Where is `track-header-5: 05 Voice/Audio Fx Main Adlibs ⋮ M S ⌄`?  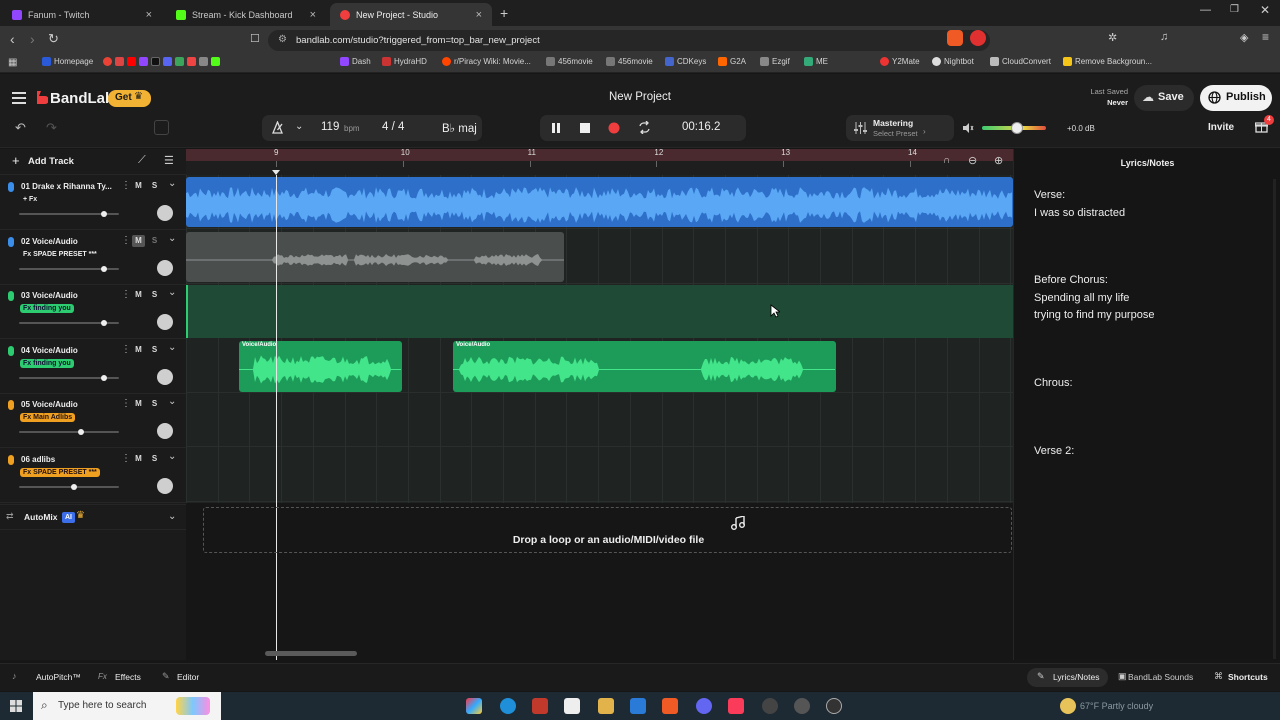 track-header-5: 05 Voice/Audio Fx Main Adlibs ⋮ M S ⌄ is located at coordinates (93, 421).